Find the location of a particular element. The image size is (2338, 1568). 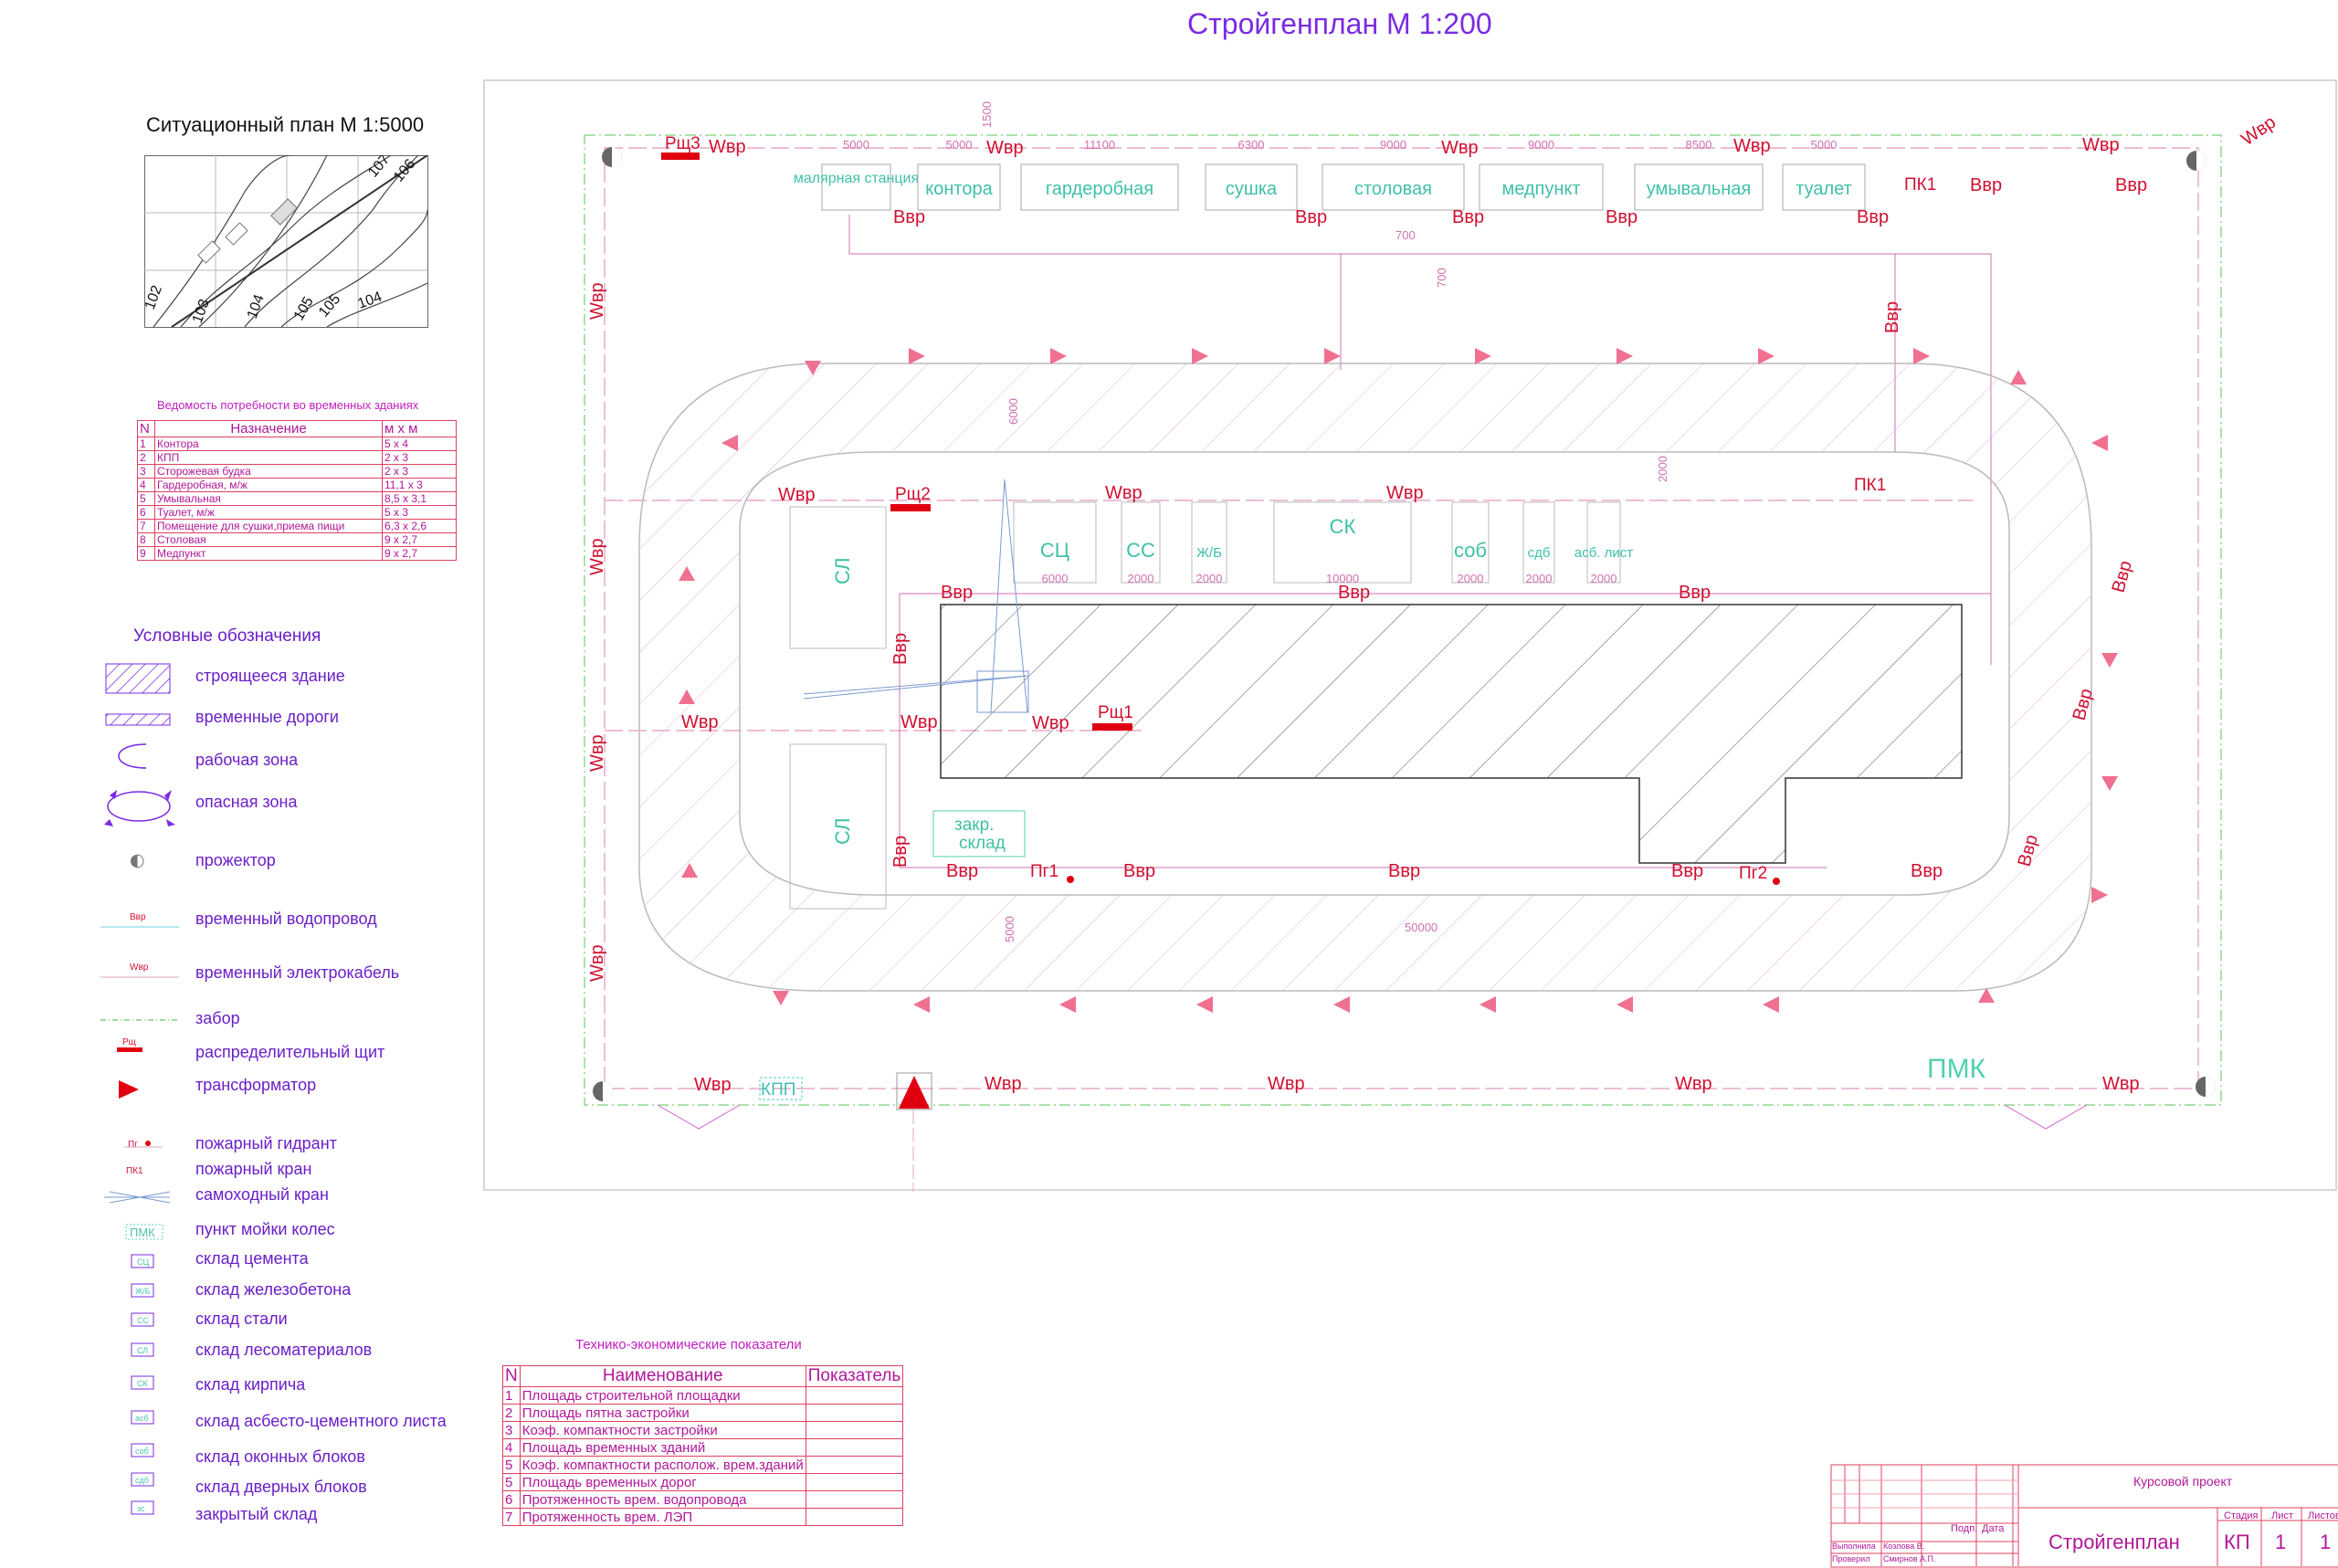

legend-label: временный водопровод is located at coordinates (286, 919).